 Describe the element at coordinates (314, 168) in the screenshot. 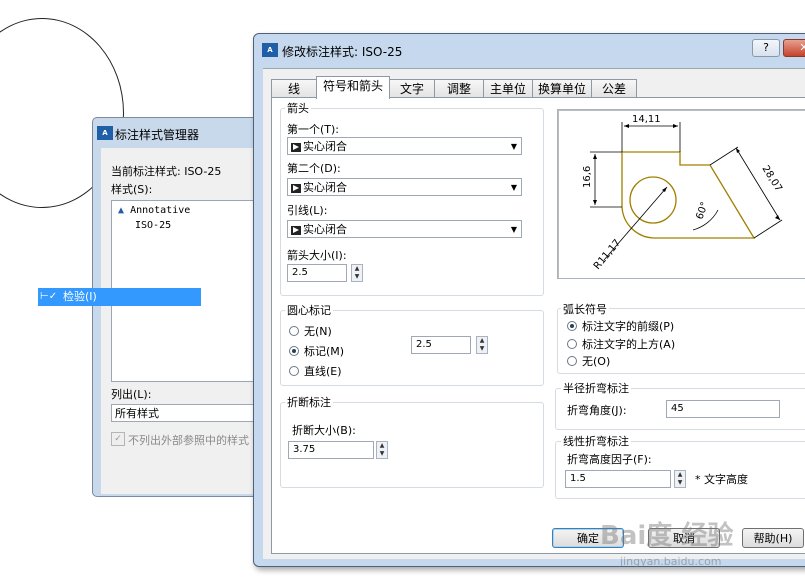

I see `second-arrow-label: 第二个(D):` at that location.